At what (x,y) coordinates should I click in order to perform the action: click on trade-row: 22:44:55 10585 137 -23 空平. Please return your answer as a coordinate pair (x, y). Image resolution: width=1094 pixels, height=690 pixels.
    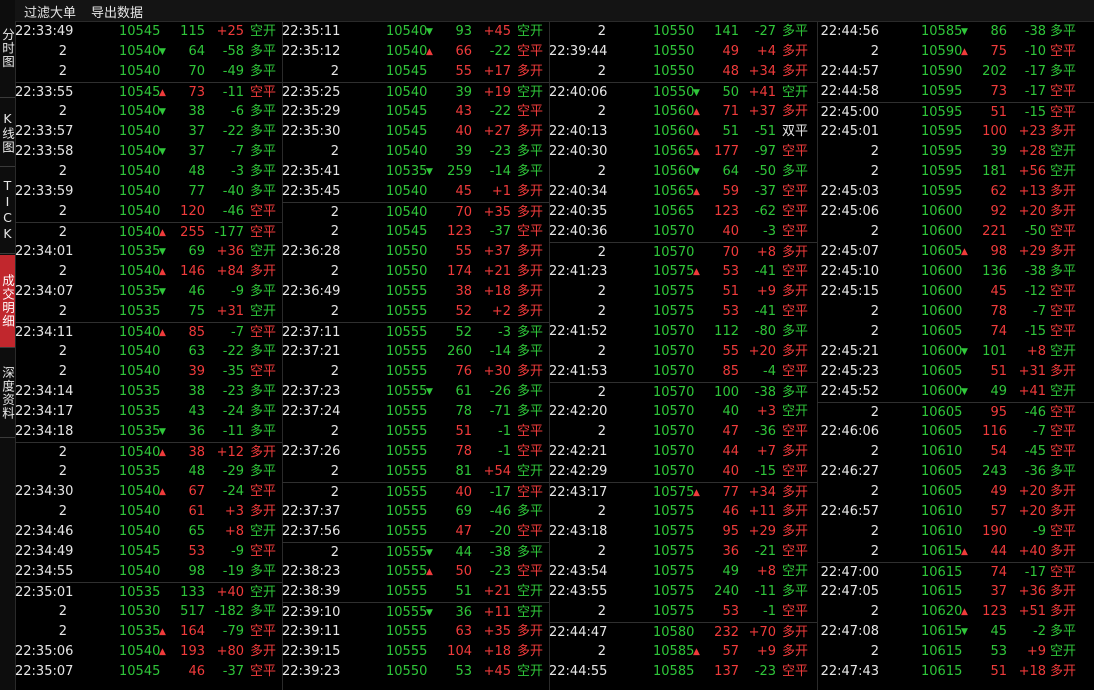
    Looking at the image, I should click on (683, 672).